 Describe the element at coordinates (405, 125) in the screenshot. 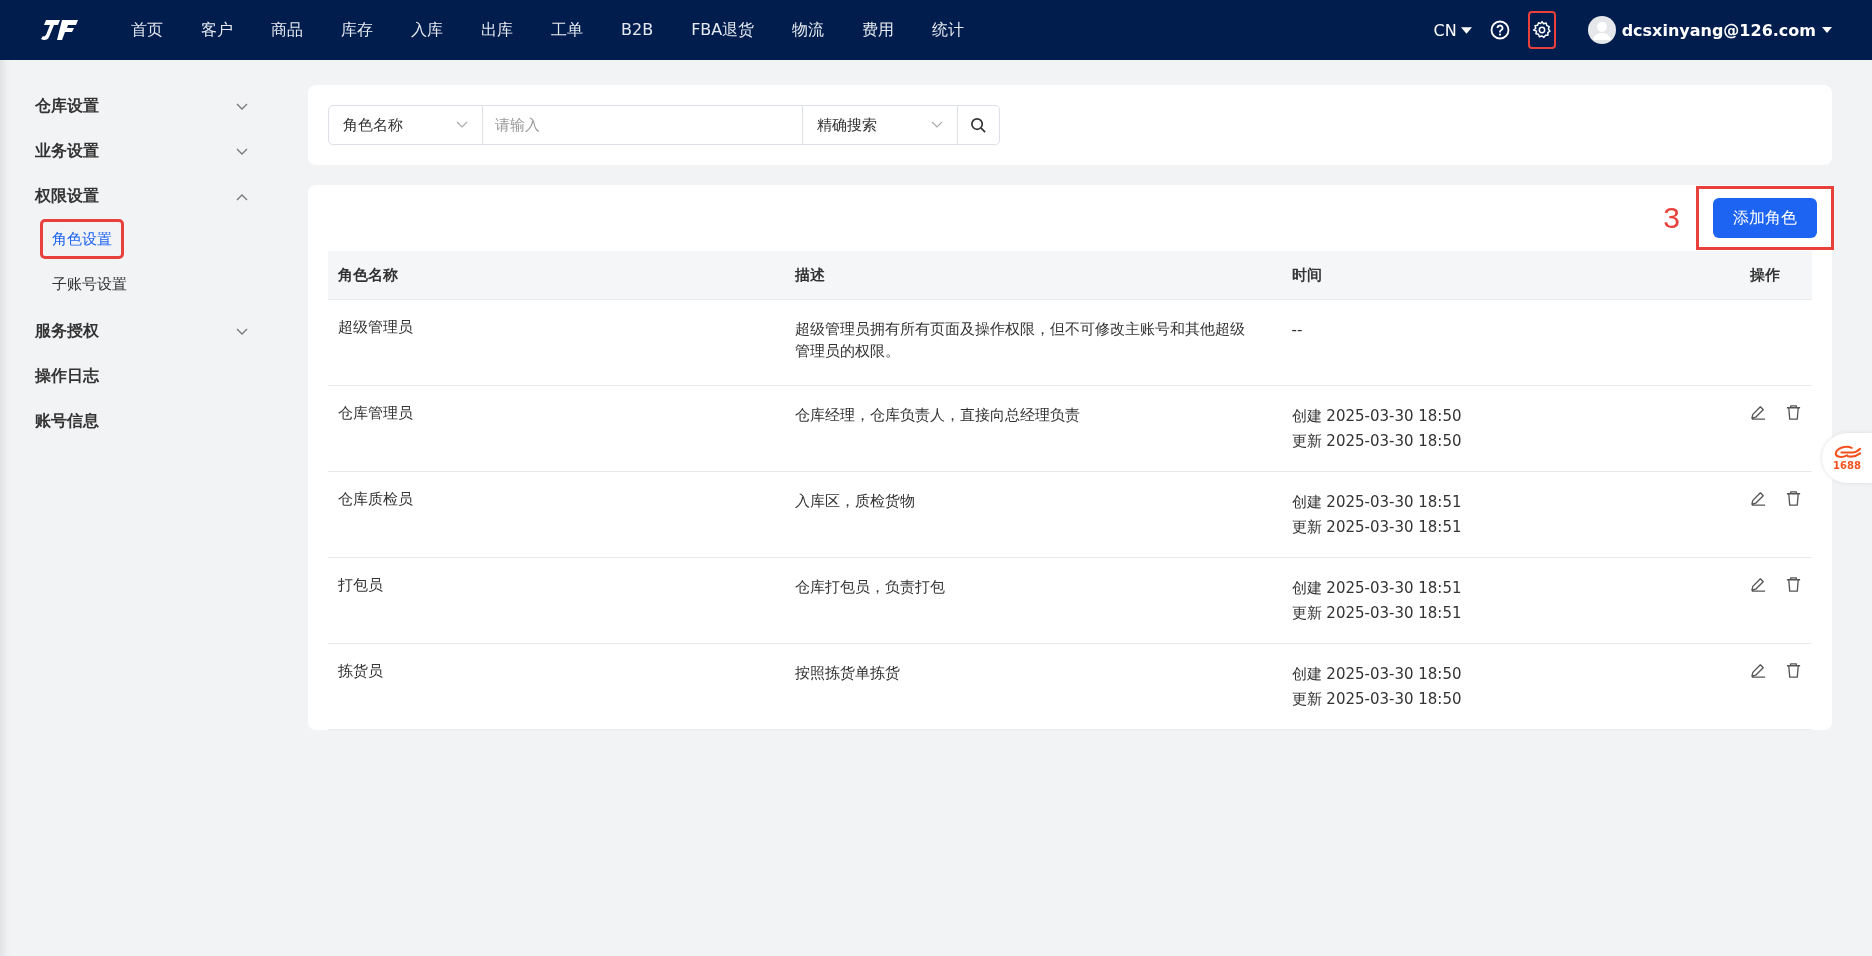

I see `field-select: 角色名称` at that location.